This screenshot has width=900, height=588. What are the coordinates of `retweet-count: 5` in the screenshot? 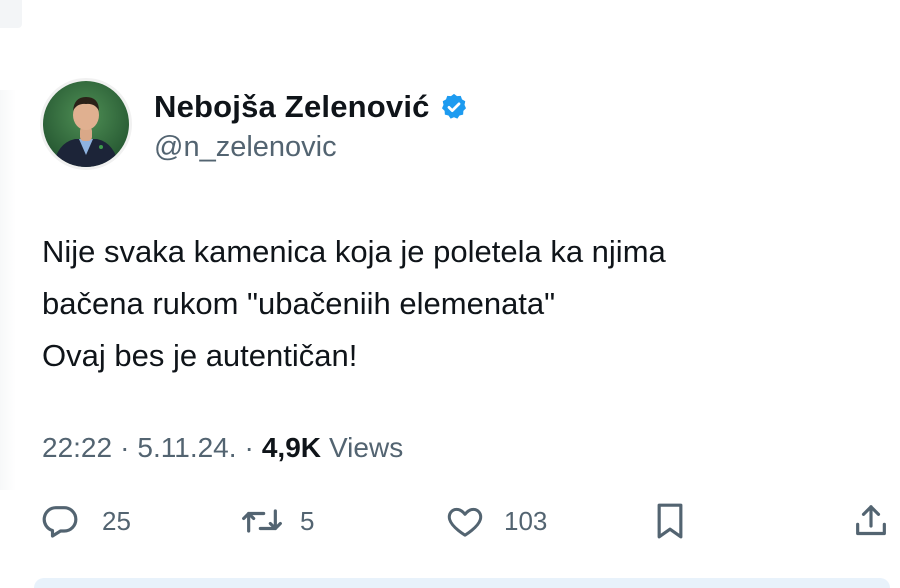 It's located at (307, 520).